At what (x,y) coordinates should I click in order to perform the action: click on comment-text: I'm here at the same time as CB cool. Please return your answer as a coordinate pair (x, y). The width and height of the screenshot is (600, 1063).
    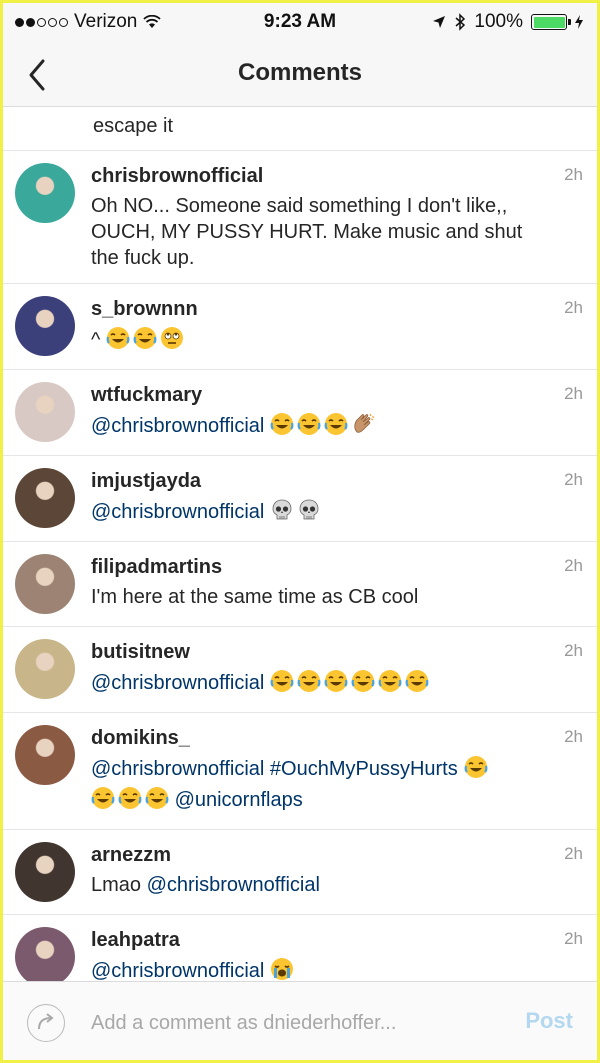
    Looking at the image, I should click on (317, 597).